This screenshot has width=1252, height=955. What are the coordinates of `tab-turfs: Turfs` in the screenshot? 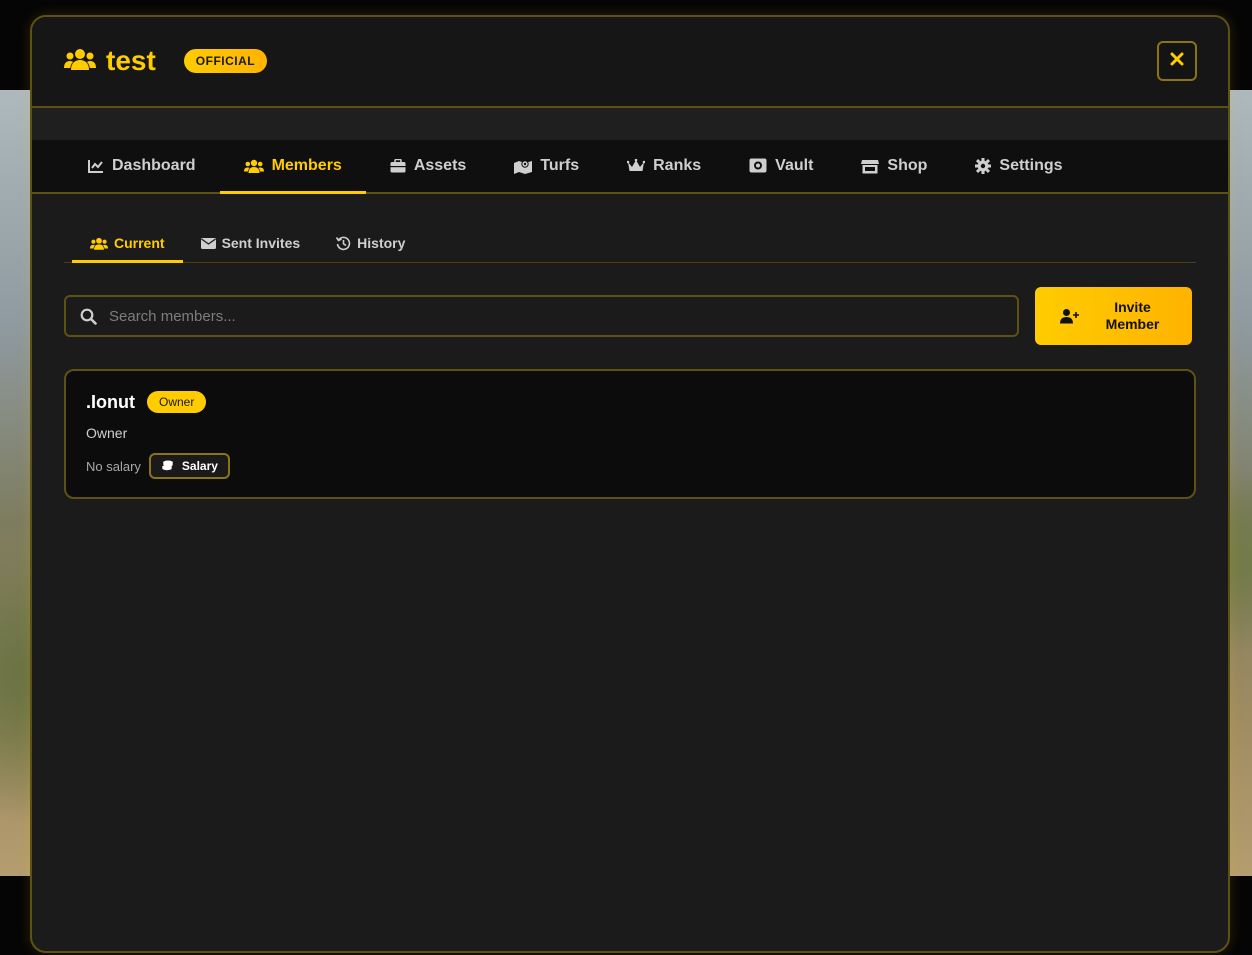 It's located at (546, 166).